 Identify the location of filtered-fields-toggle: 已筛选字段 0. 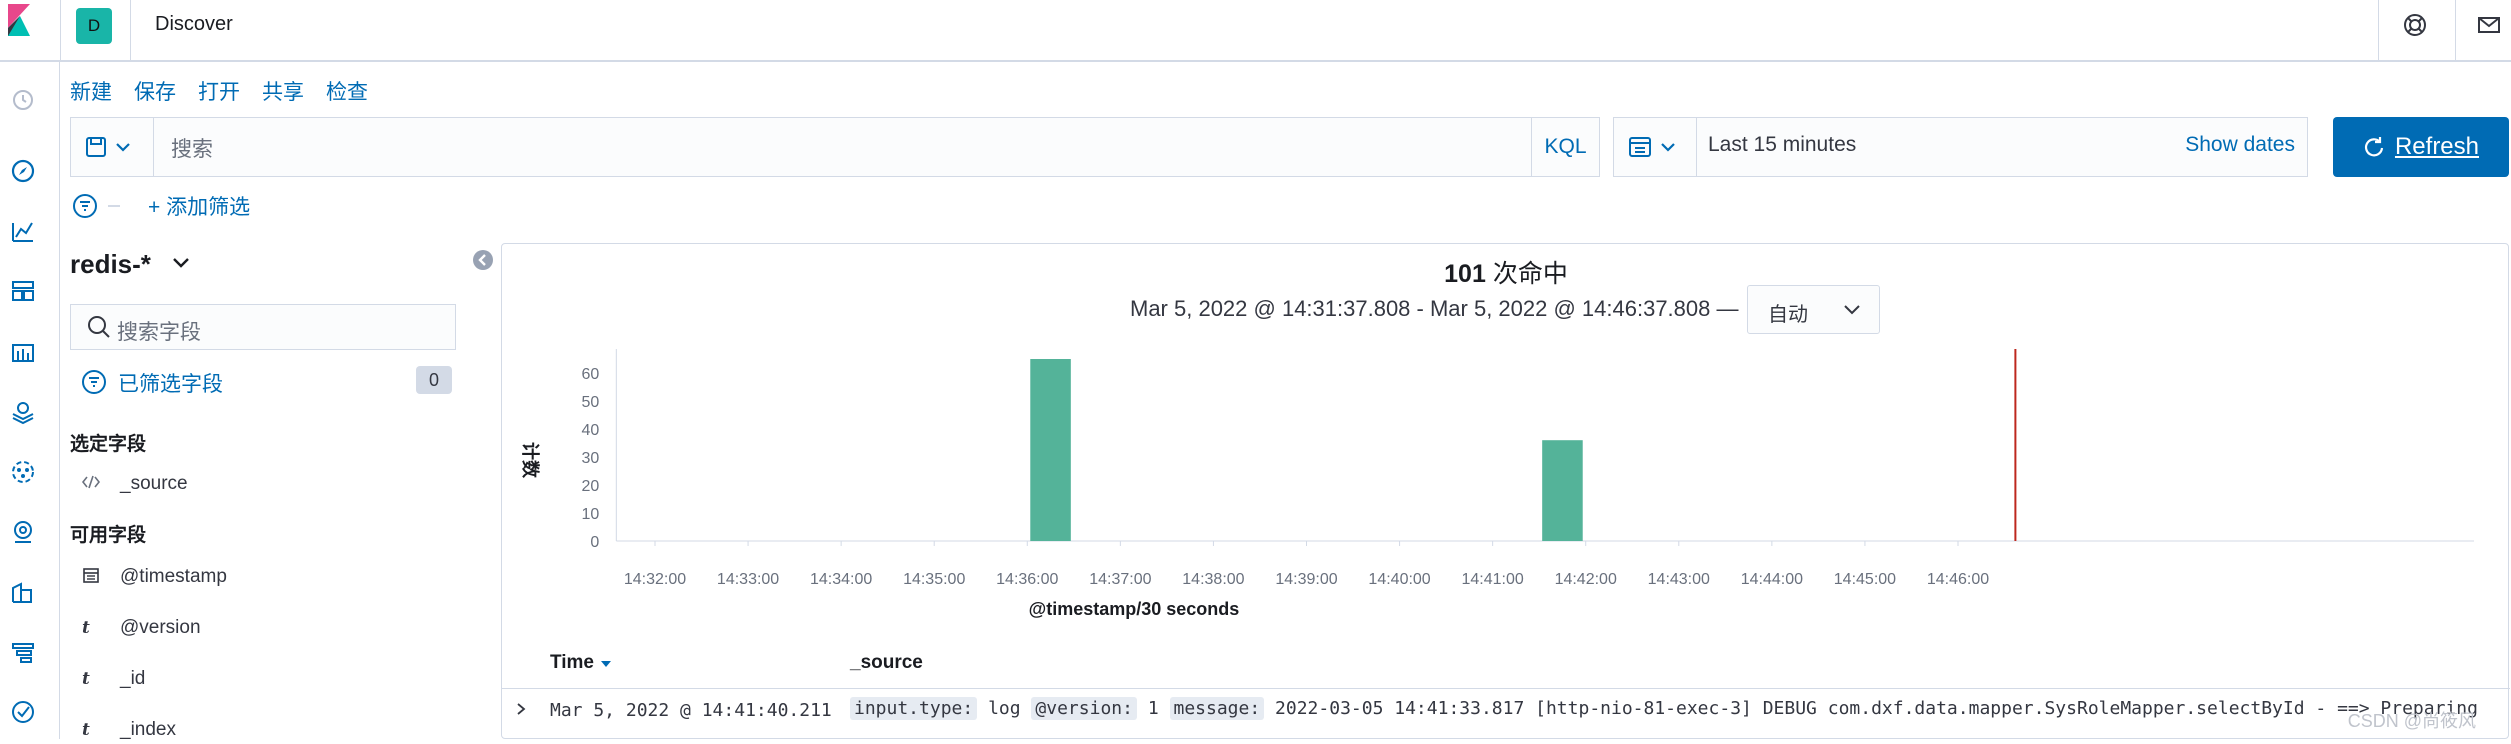
(266, 382).